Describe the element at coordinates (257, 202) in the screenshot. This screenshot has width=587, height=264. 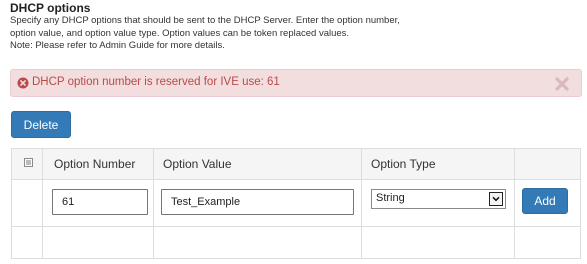
I see `option-value-input` at that location.